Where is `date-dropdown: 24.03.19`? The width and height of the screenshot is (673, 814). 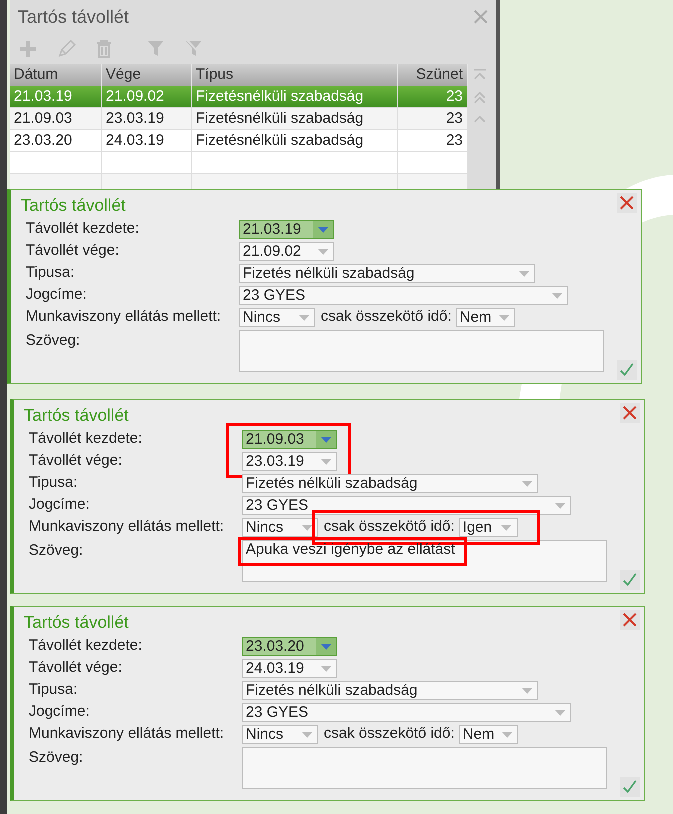
date-dropdown: 24.03.19 is located at coordinates (289, 668).